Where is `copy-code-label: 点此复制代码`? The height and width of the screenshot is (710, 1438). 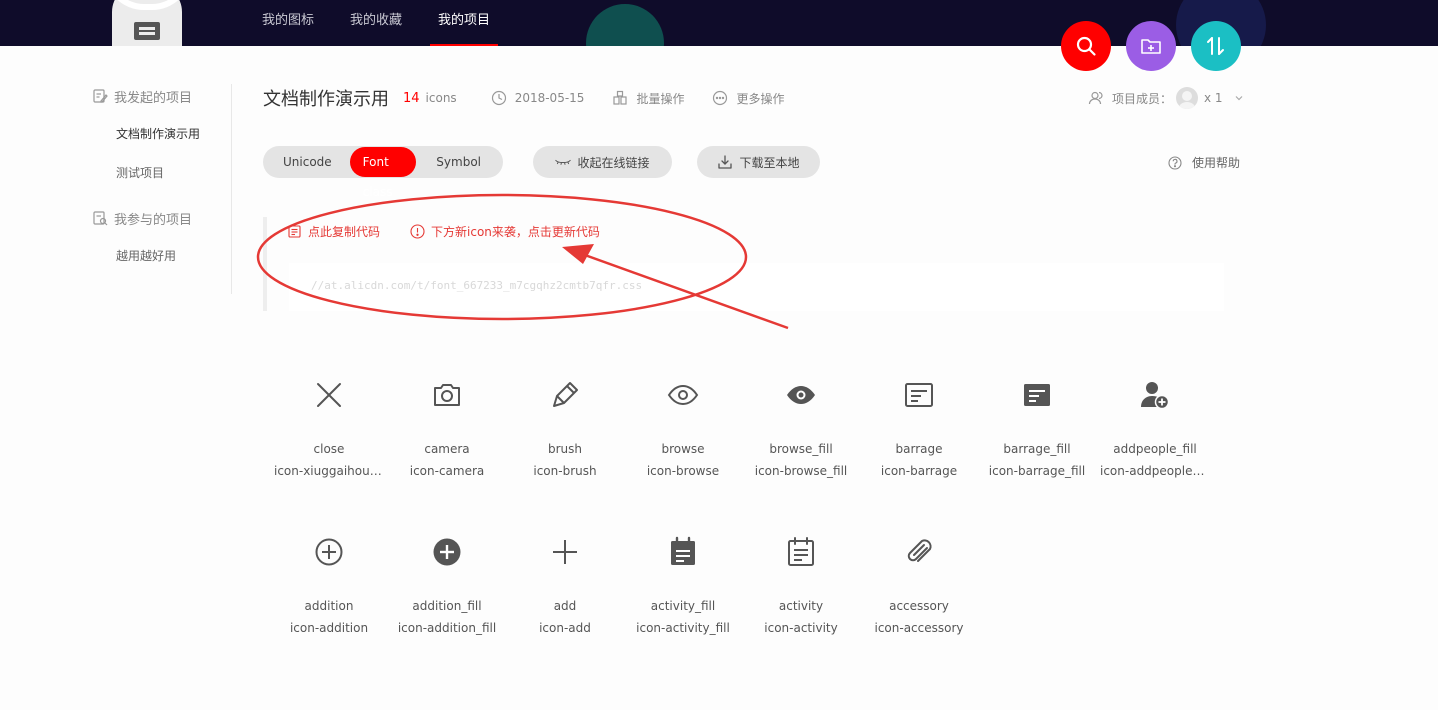 copy-code-label: 点此复制代码 is located at coordinates (344, 232).